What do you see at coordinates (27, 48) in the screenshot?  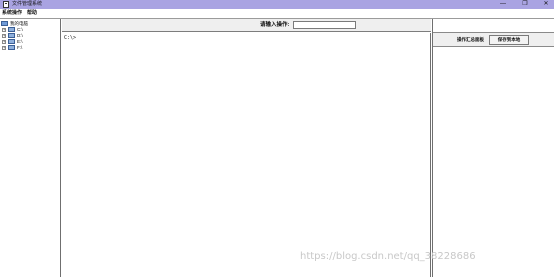 I see `tree-item-drive-f: + F:\` at bounding box center [27, 48].